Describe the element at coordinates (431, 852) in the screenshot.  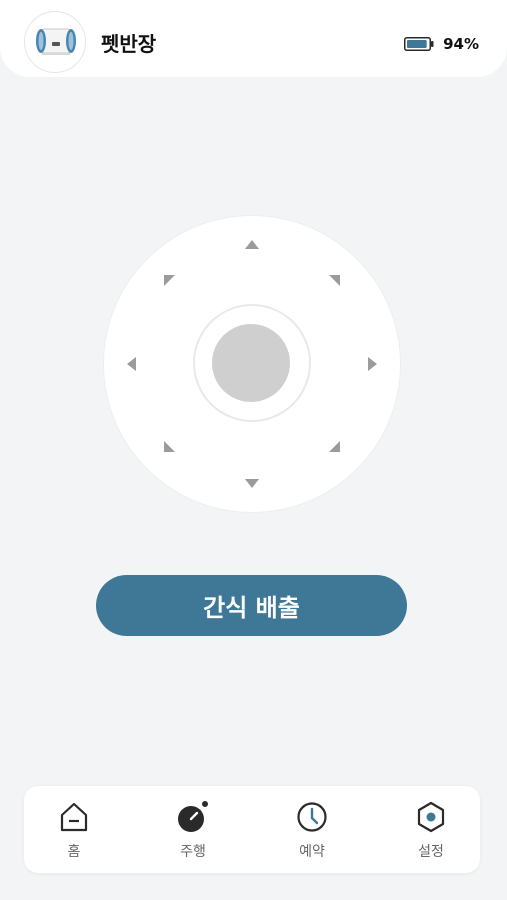
I see `nav-label-settings: 설정` at that location.